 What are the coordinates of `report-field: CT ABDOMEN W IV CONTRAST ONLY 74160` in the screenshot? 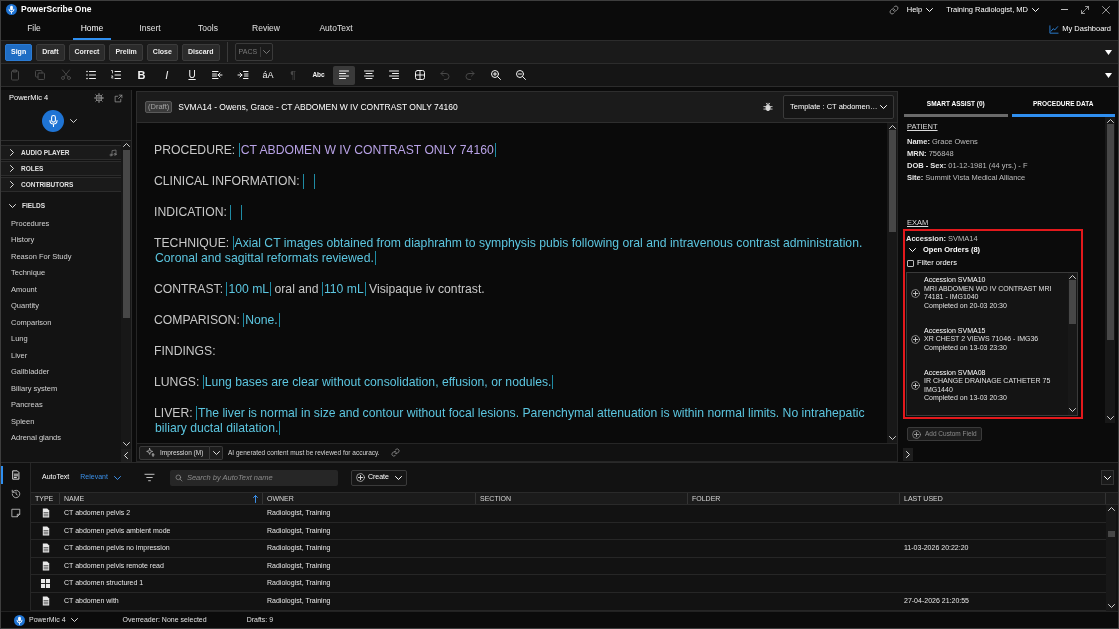 It's located at (367, 149).